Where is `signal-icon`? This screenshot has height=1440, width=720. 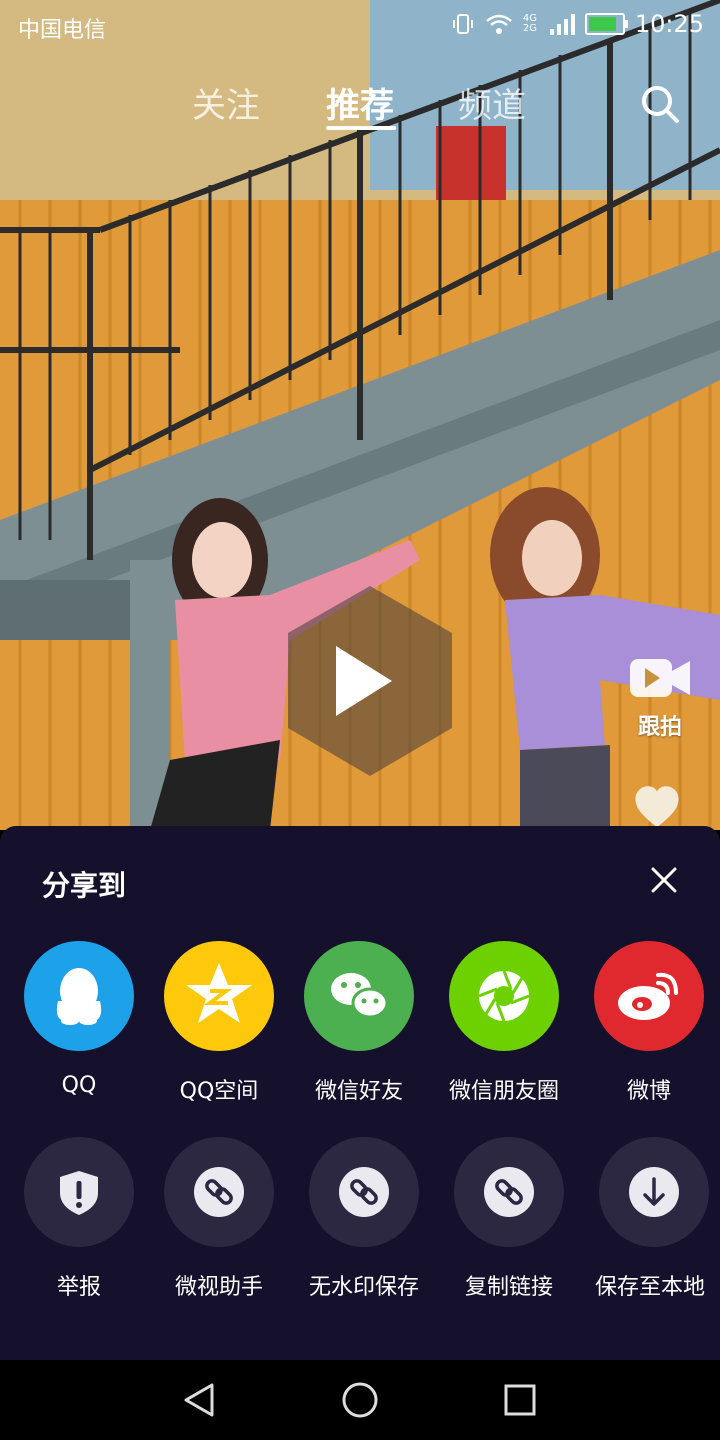
signal-icon is located at coordinates (562, 24).